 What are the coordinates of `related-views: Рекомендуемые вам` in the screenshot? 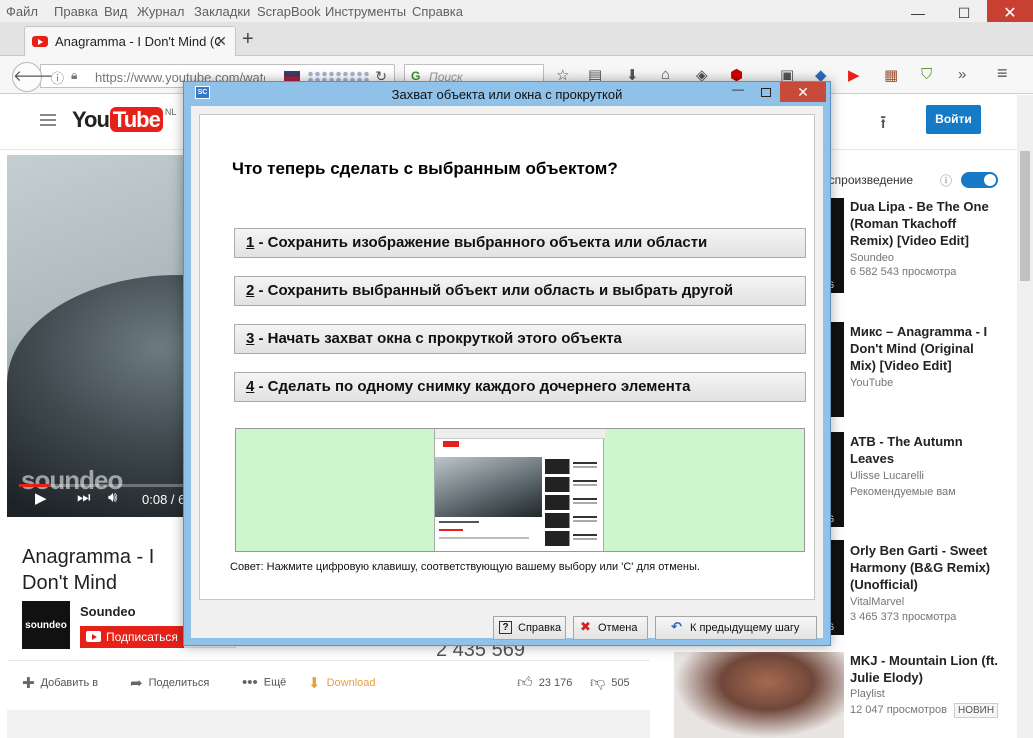 It's located at (903, 492).